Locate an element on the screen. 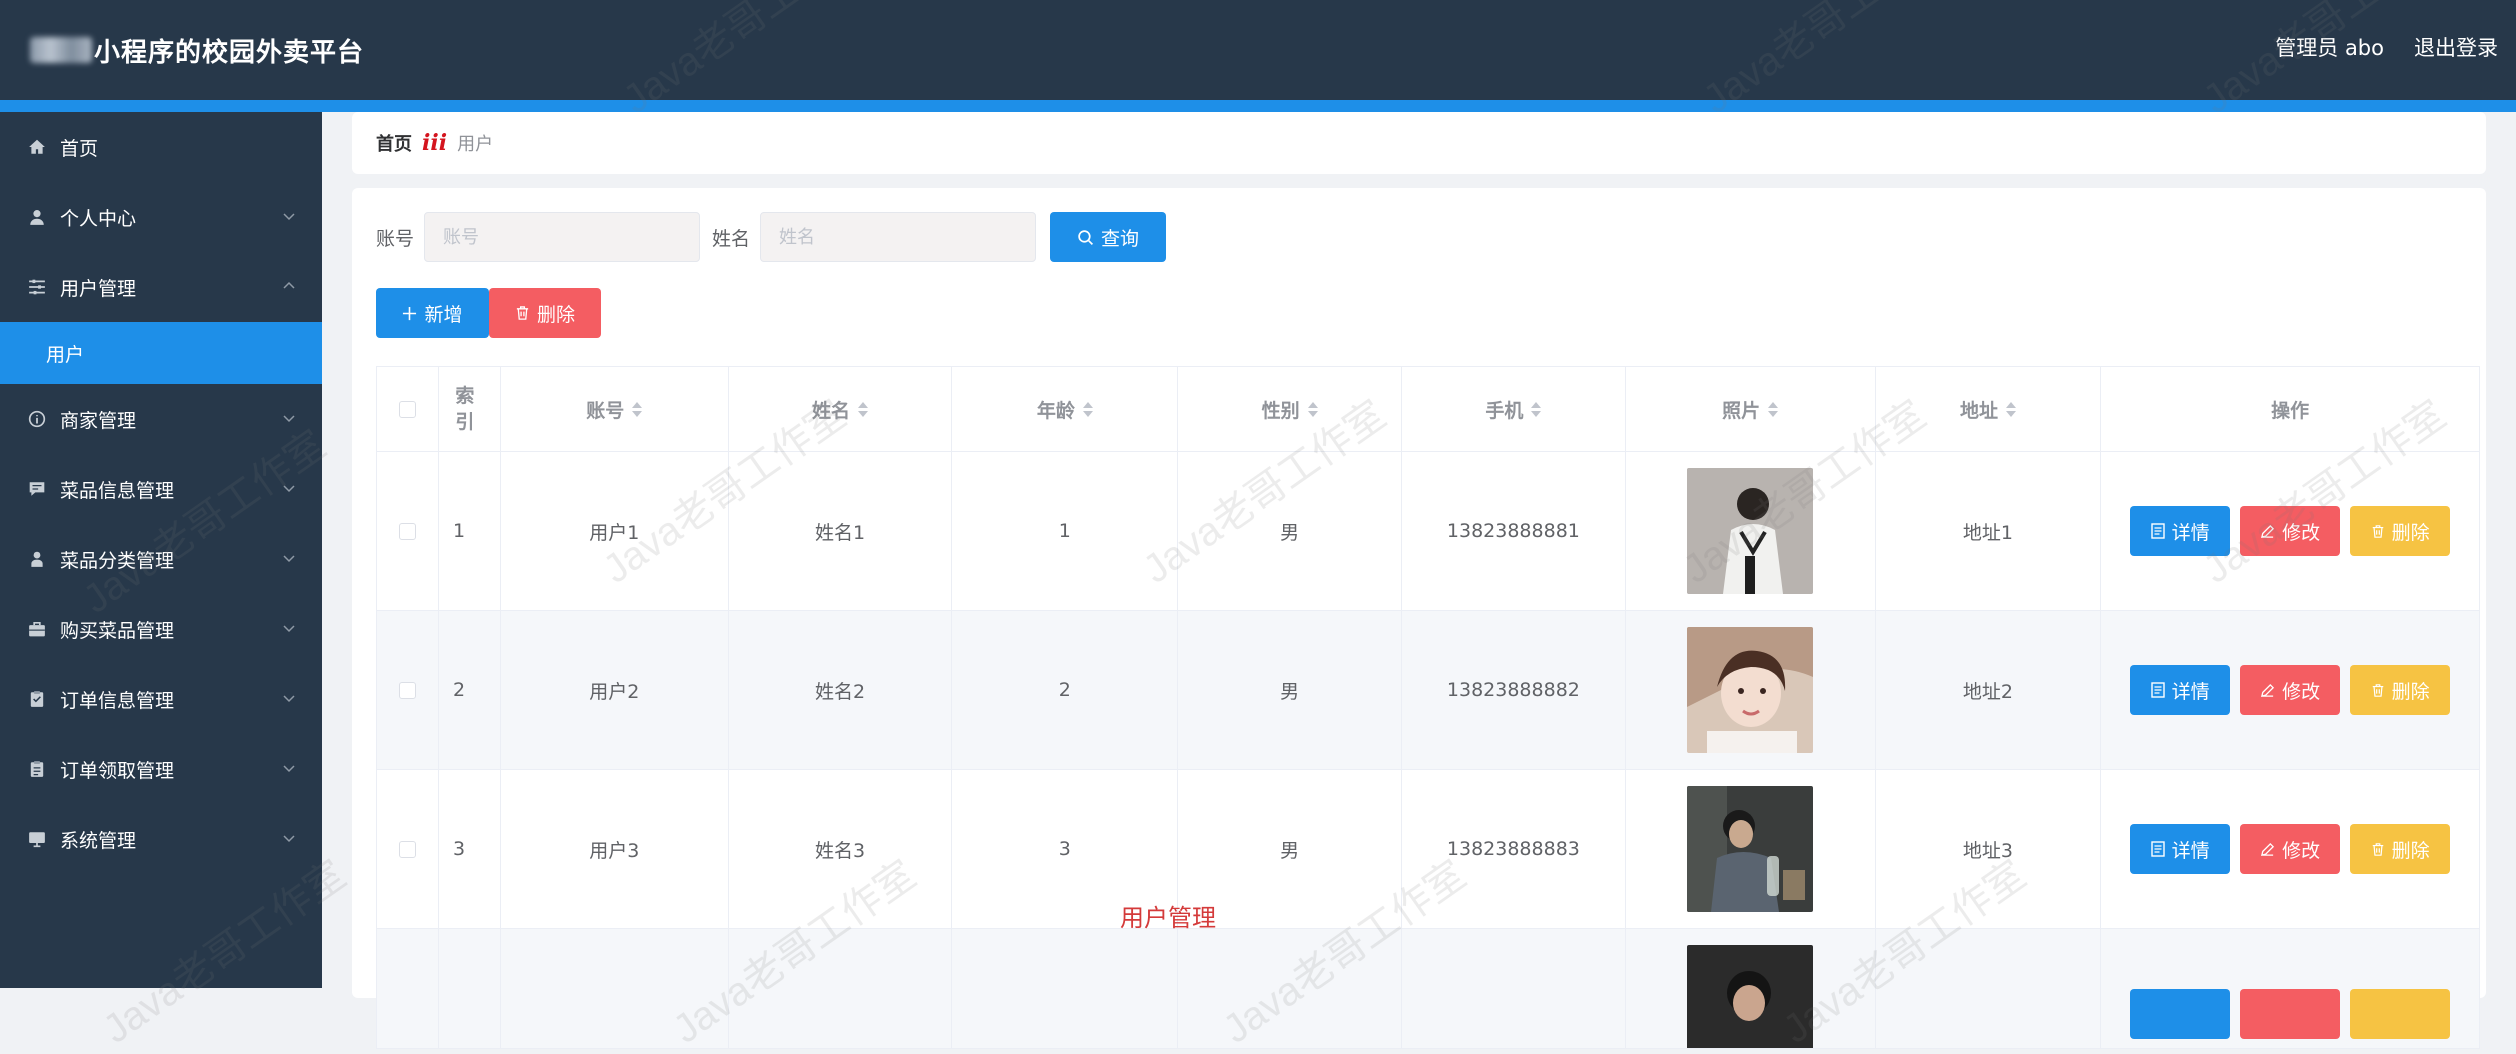 This screenshot has width=2516, height=1054. cell-index: 1 is located at coordinates (470, 531).